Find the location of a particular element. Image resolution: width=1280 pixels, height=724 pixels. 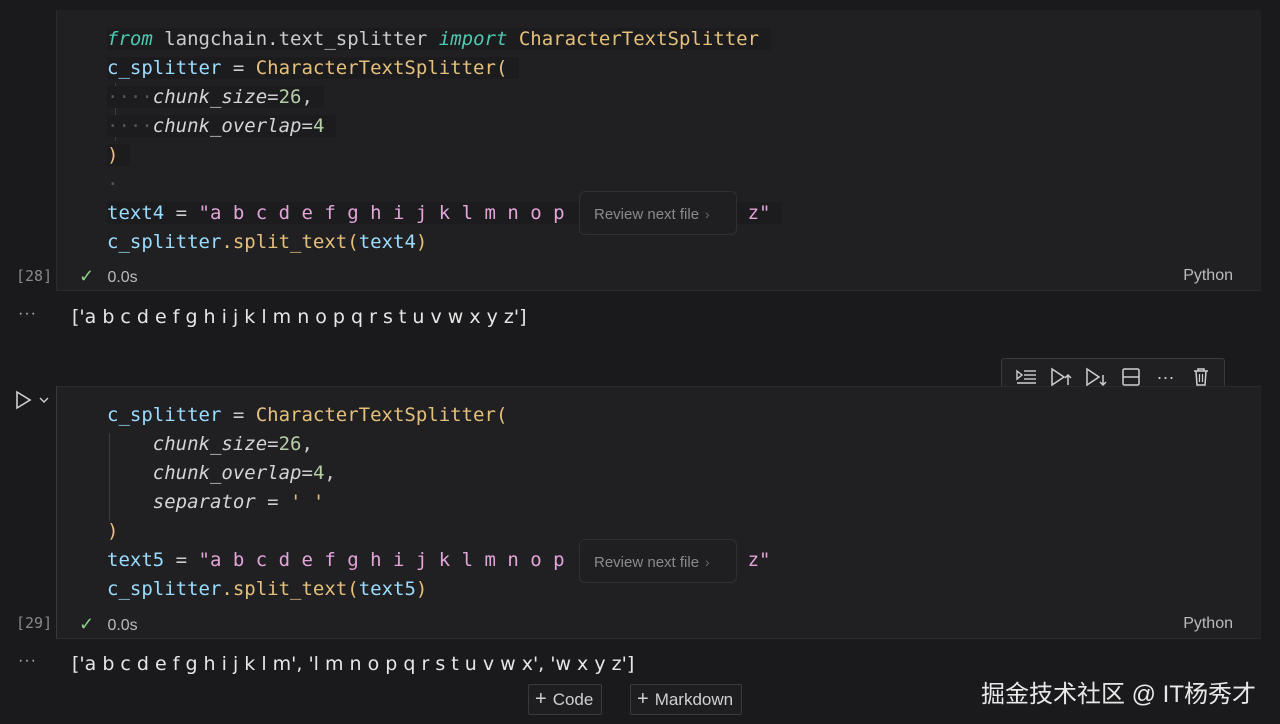

exec-count: [28] is located at coordinates (34, 276).